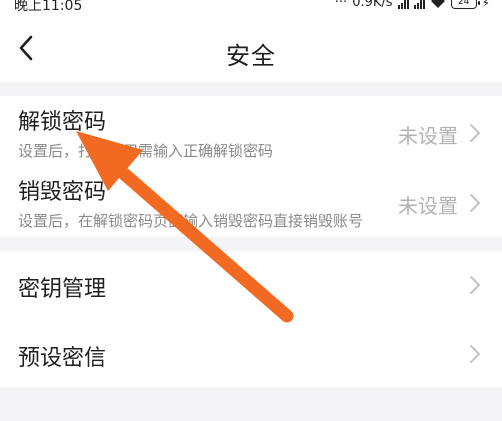  What do you see at coordinates (403, 4) in the screenshot?
I see `signal-icon` at bounding box center [403, 4].